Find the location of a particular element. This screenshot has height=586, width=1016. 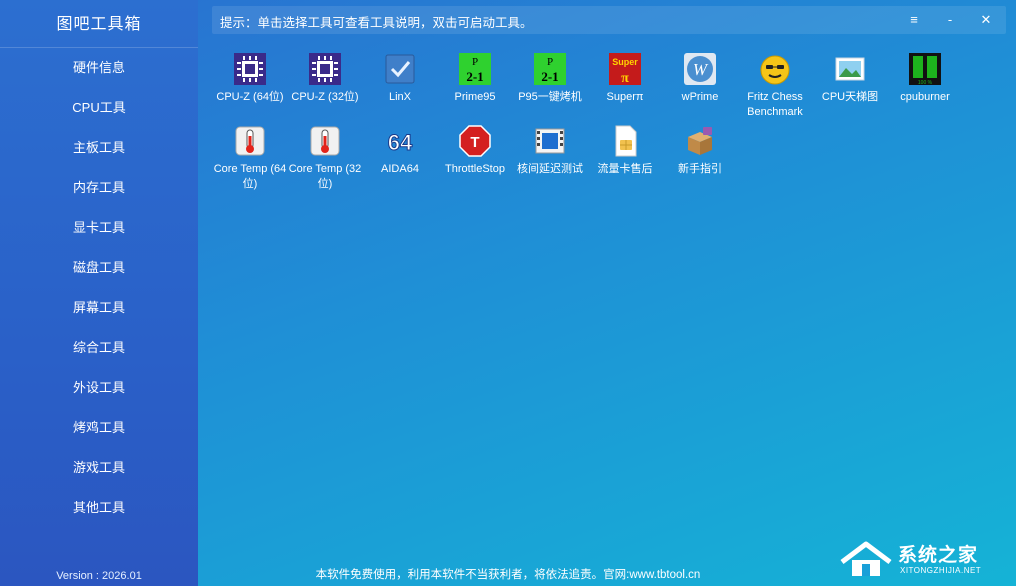

tool-label: 核间延迟测试 is located at coordinates (550, 169).